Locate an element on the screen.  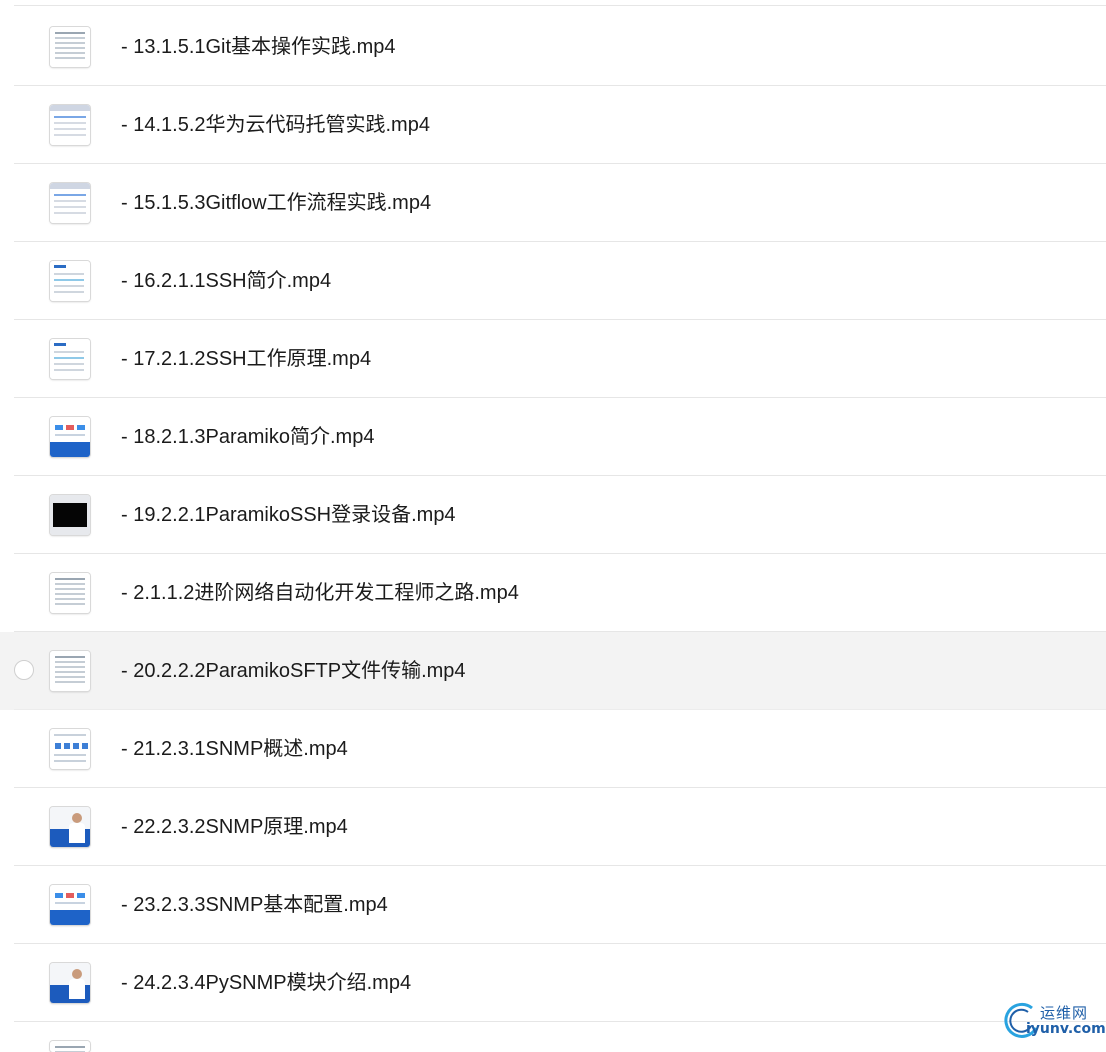
file-row: - 20.2.2.2ParamikoSFTP文件传输.mp4 is located at coordinates (553, 671).